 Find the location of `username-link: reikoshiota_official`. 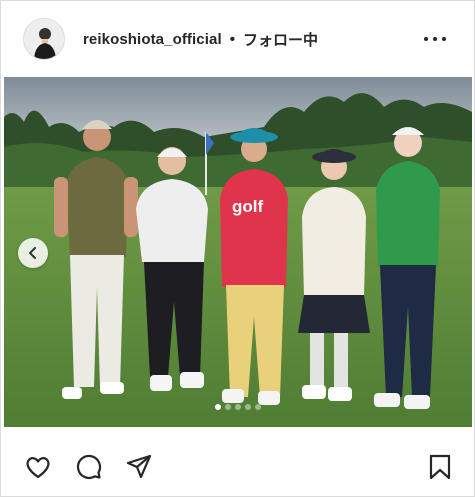

username-link: reikoshiota_official is located at coordinates (152, 39).